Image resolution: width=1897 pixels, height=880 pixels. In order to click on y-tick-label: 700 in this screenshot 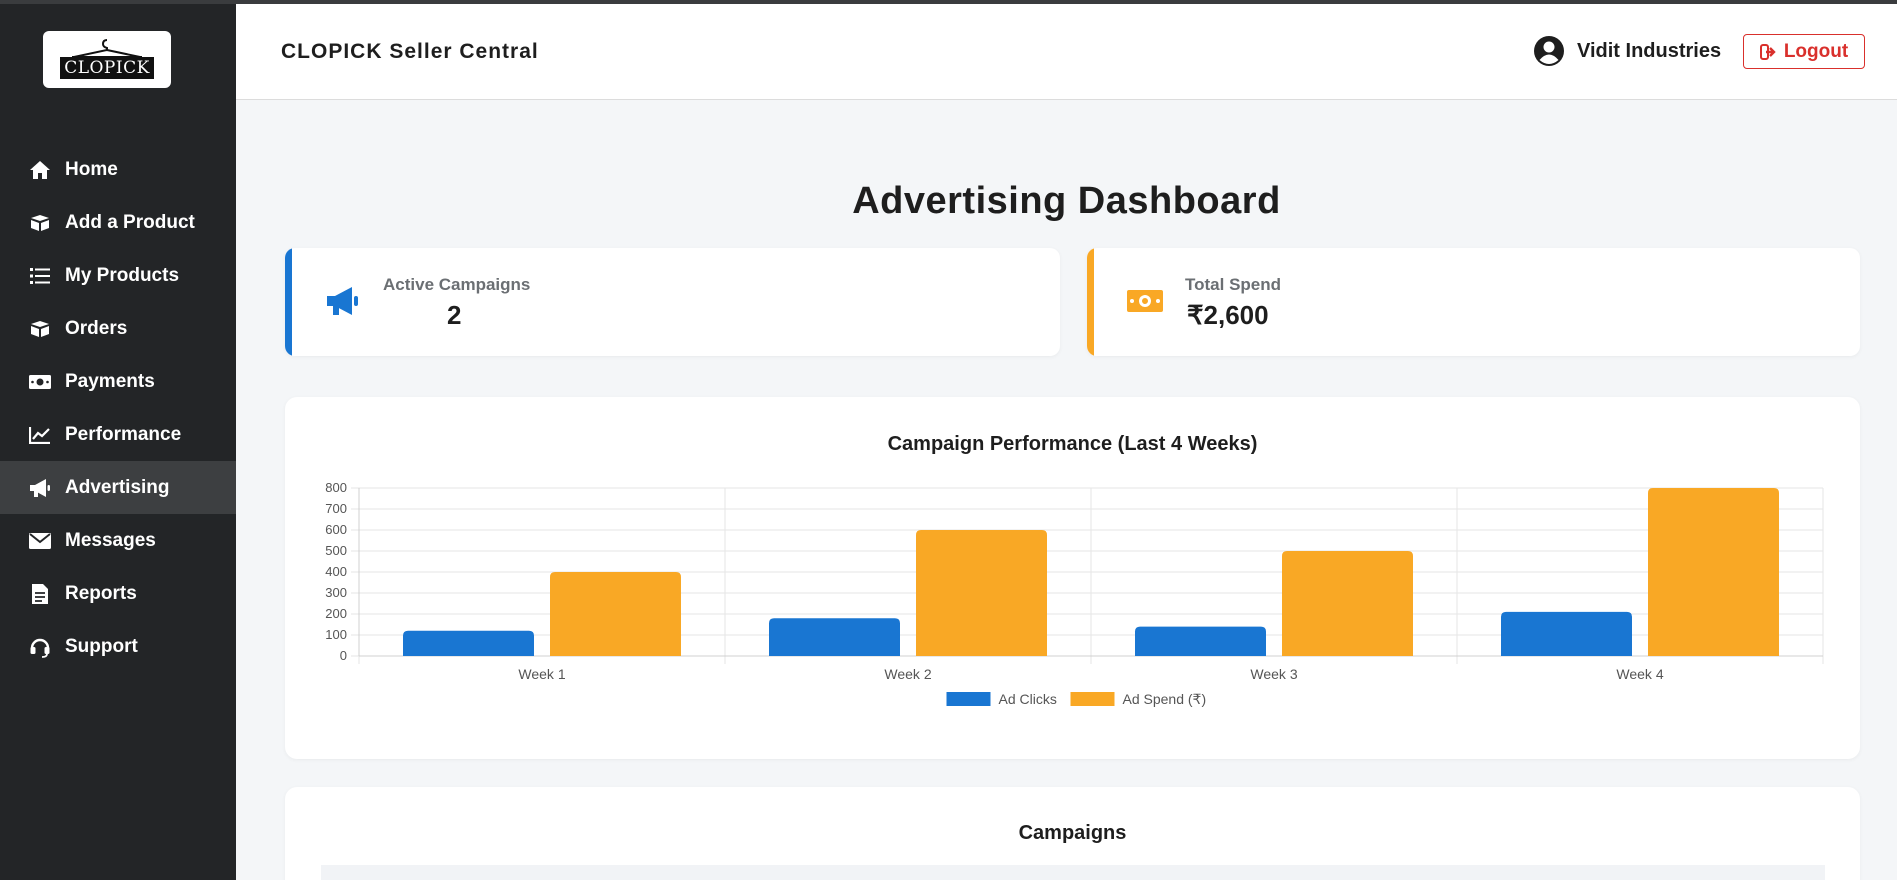, I will do `click(336, 508)`.